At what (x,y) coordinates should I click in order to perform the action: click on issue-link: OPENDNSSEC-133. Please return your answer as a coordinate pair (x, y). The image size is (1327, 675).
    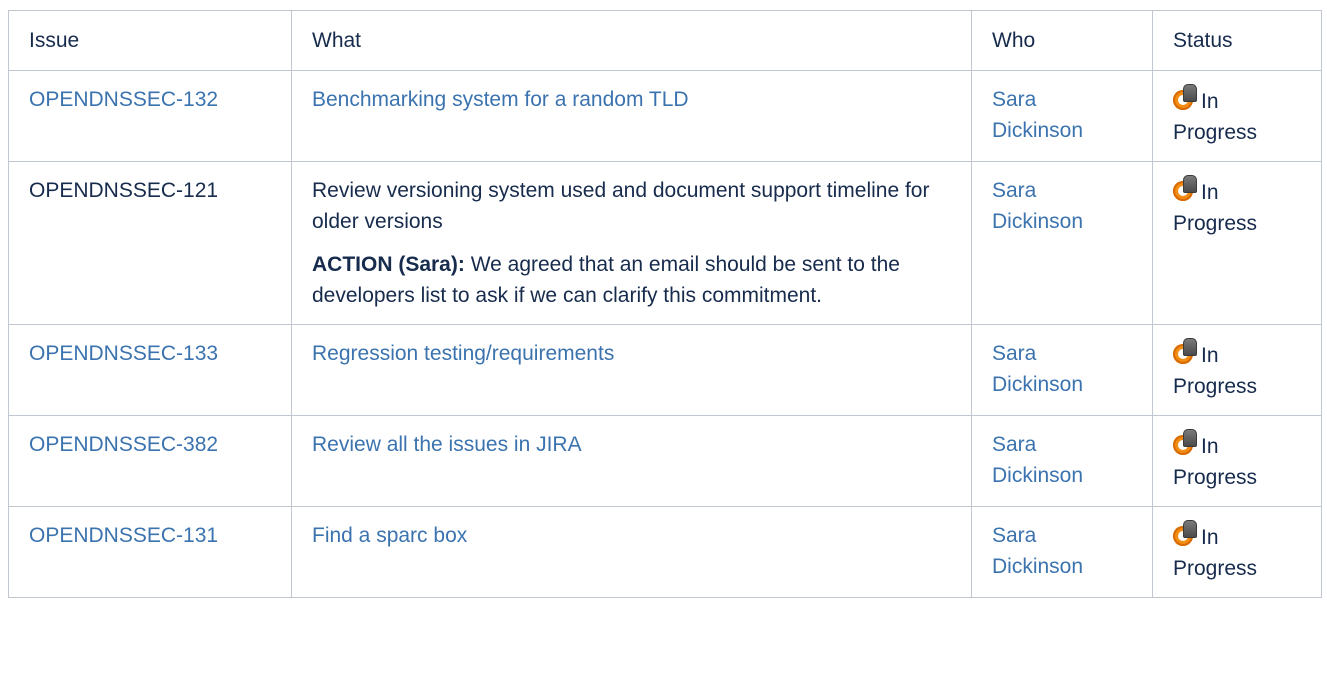
    Looking at the image, I should click on (123, 353).